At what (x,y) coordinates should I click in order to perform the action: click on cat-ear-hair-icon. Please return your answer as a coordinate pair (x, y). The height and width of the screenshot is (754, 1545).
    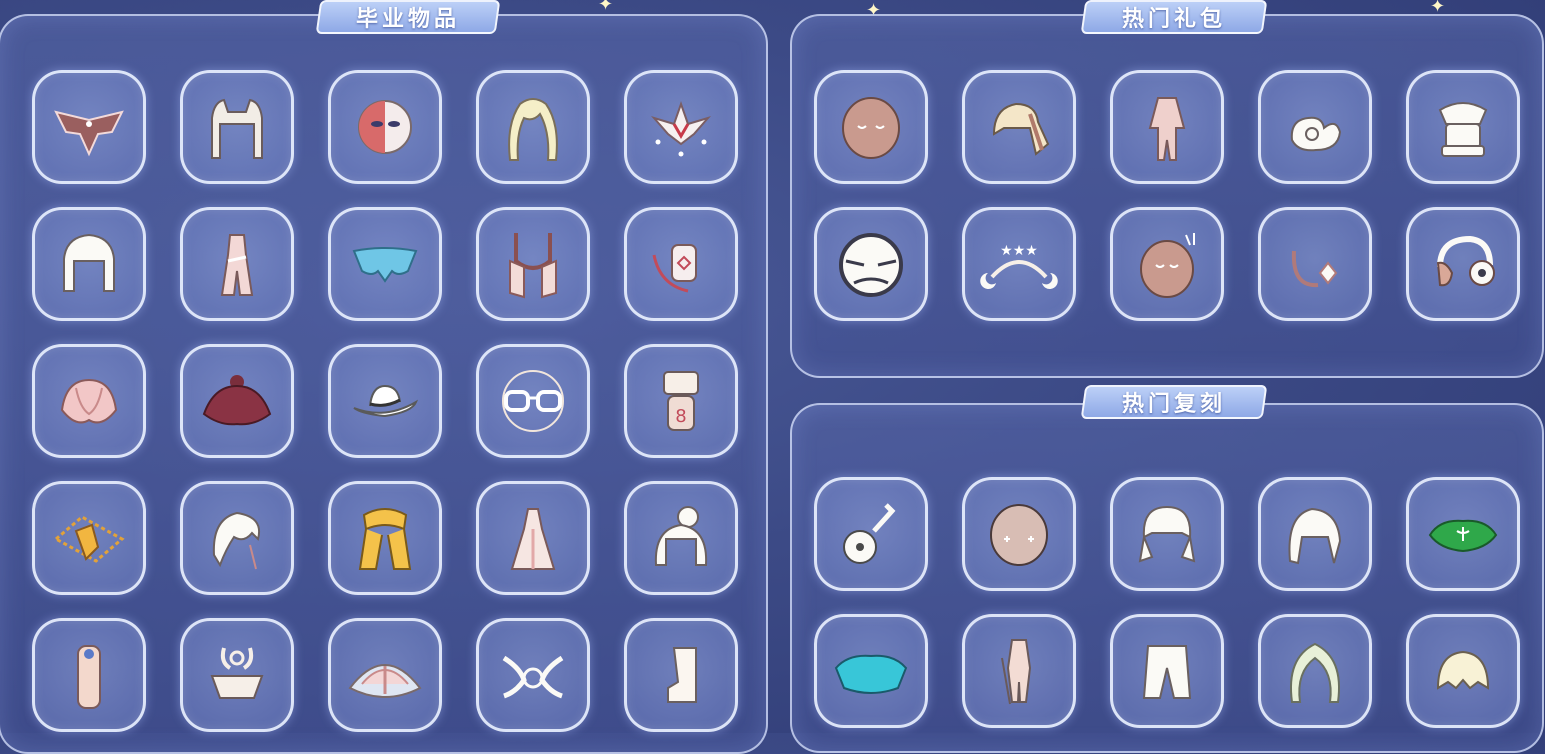
    Looking at the image, I should click on (237, 128).